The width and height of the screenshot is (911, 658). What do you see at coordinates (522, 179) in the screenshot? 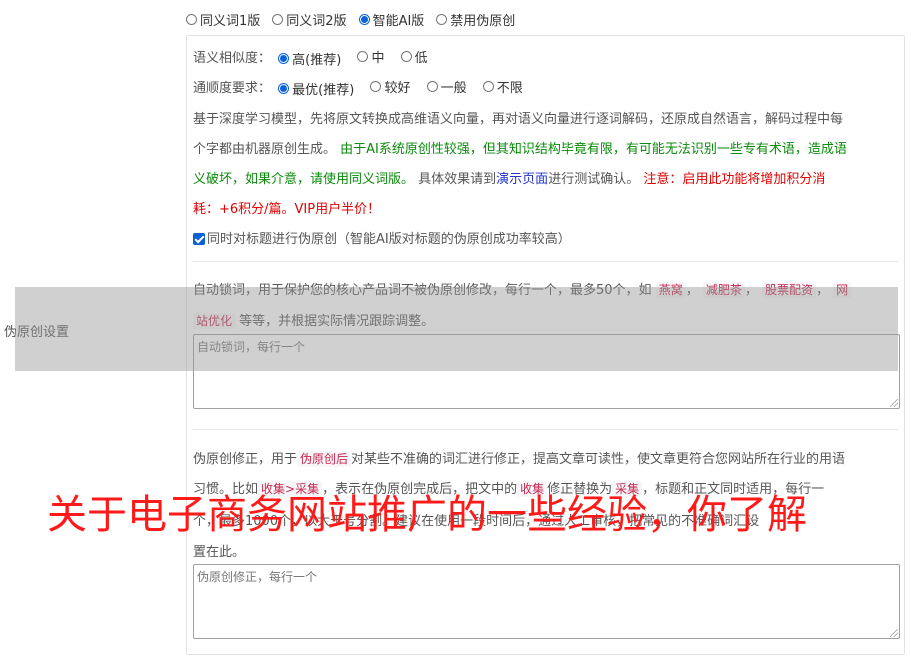
I see `demo-page-link: 演示页面` at bounding box center [522, 179].